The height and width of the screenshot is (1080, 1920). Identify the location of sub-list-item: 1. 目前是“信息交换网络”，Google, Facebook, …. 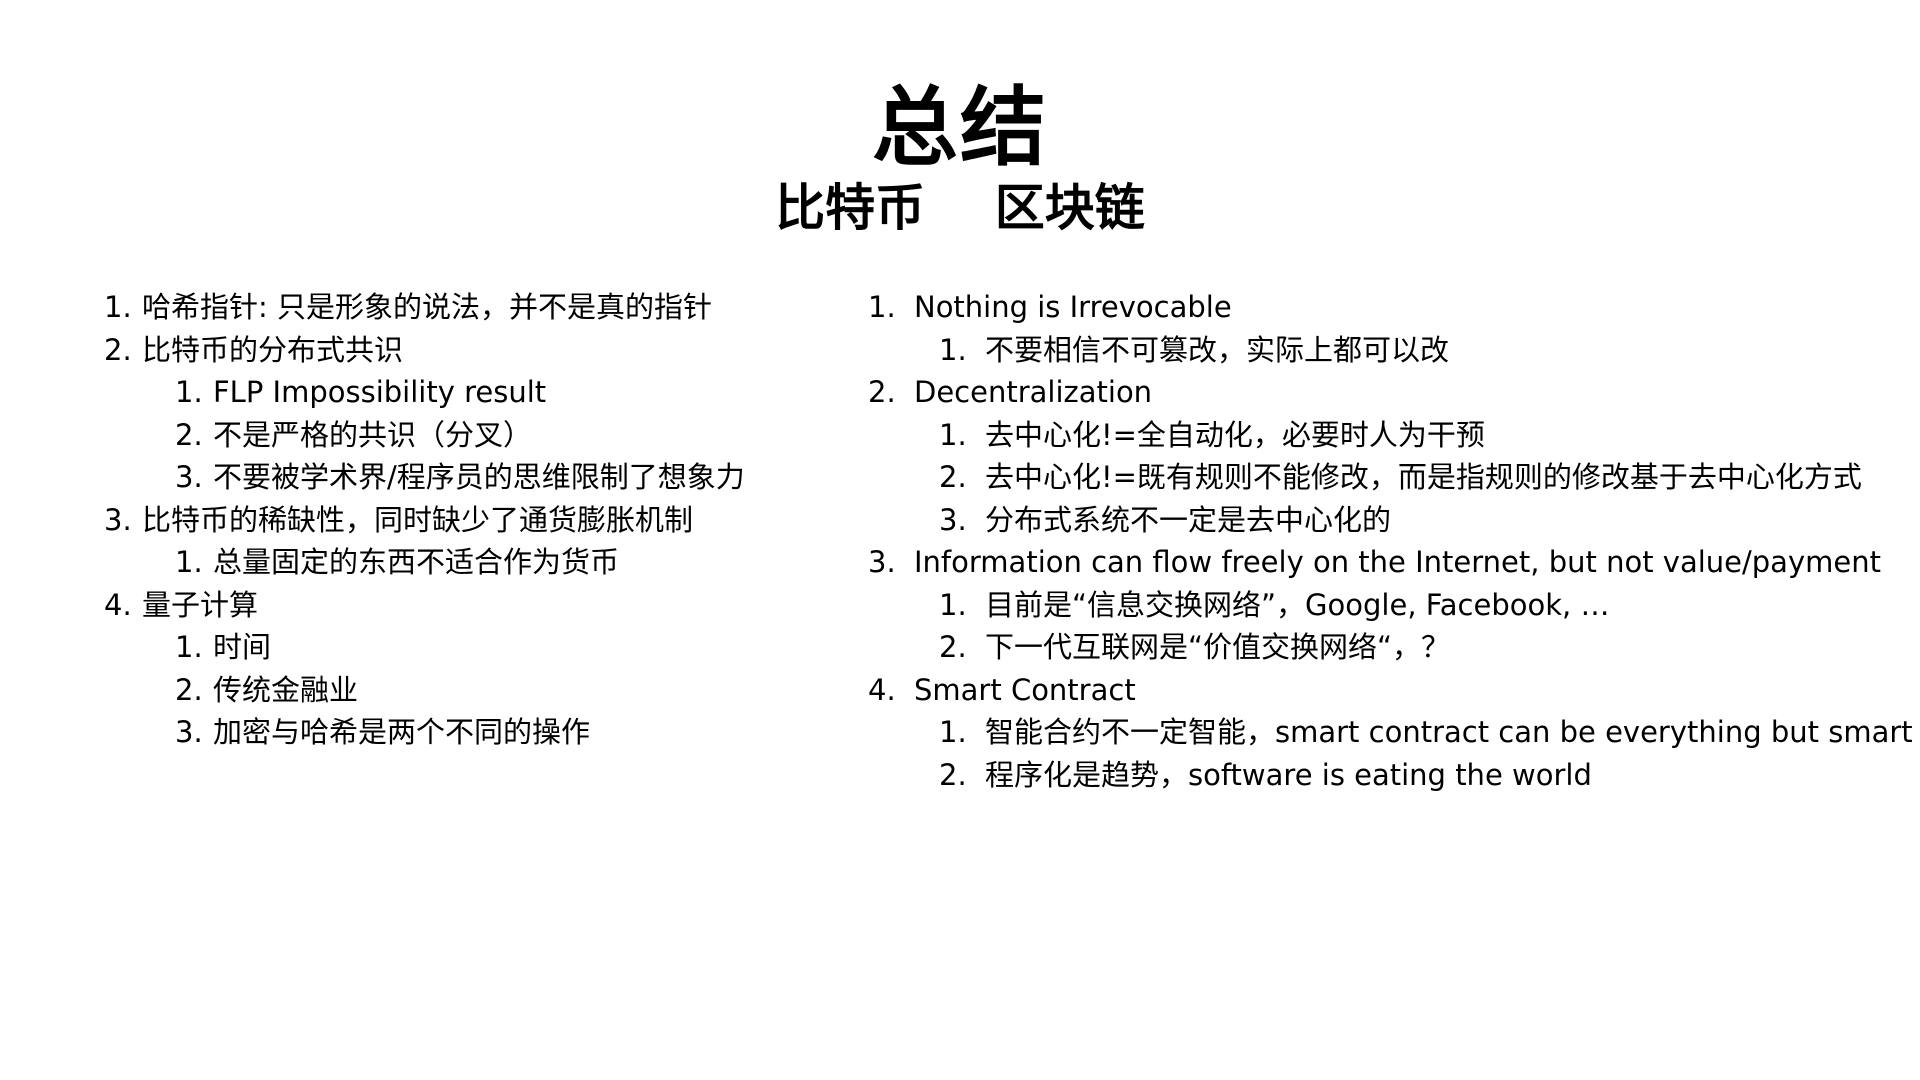
(1393, 605).